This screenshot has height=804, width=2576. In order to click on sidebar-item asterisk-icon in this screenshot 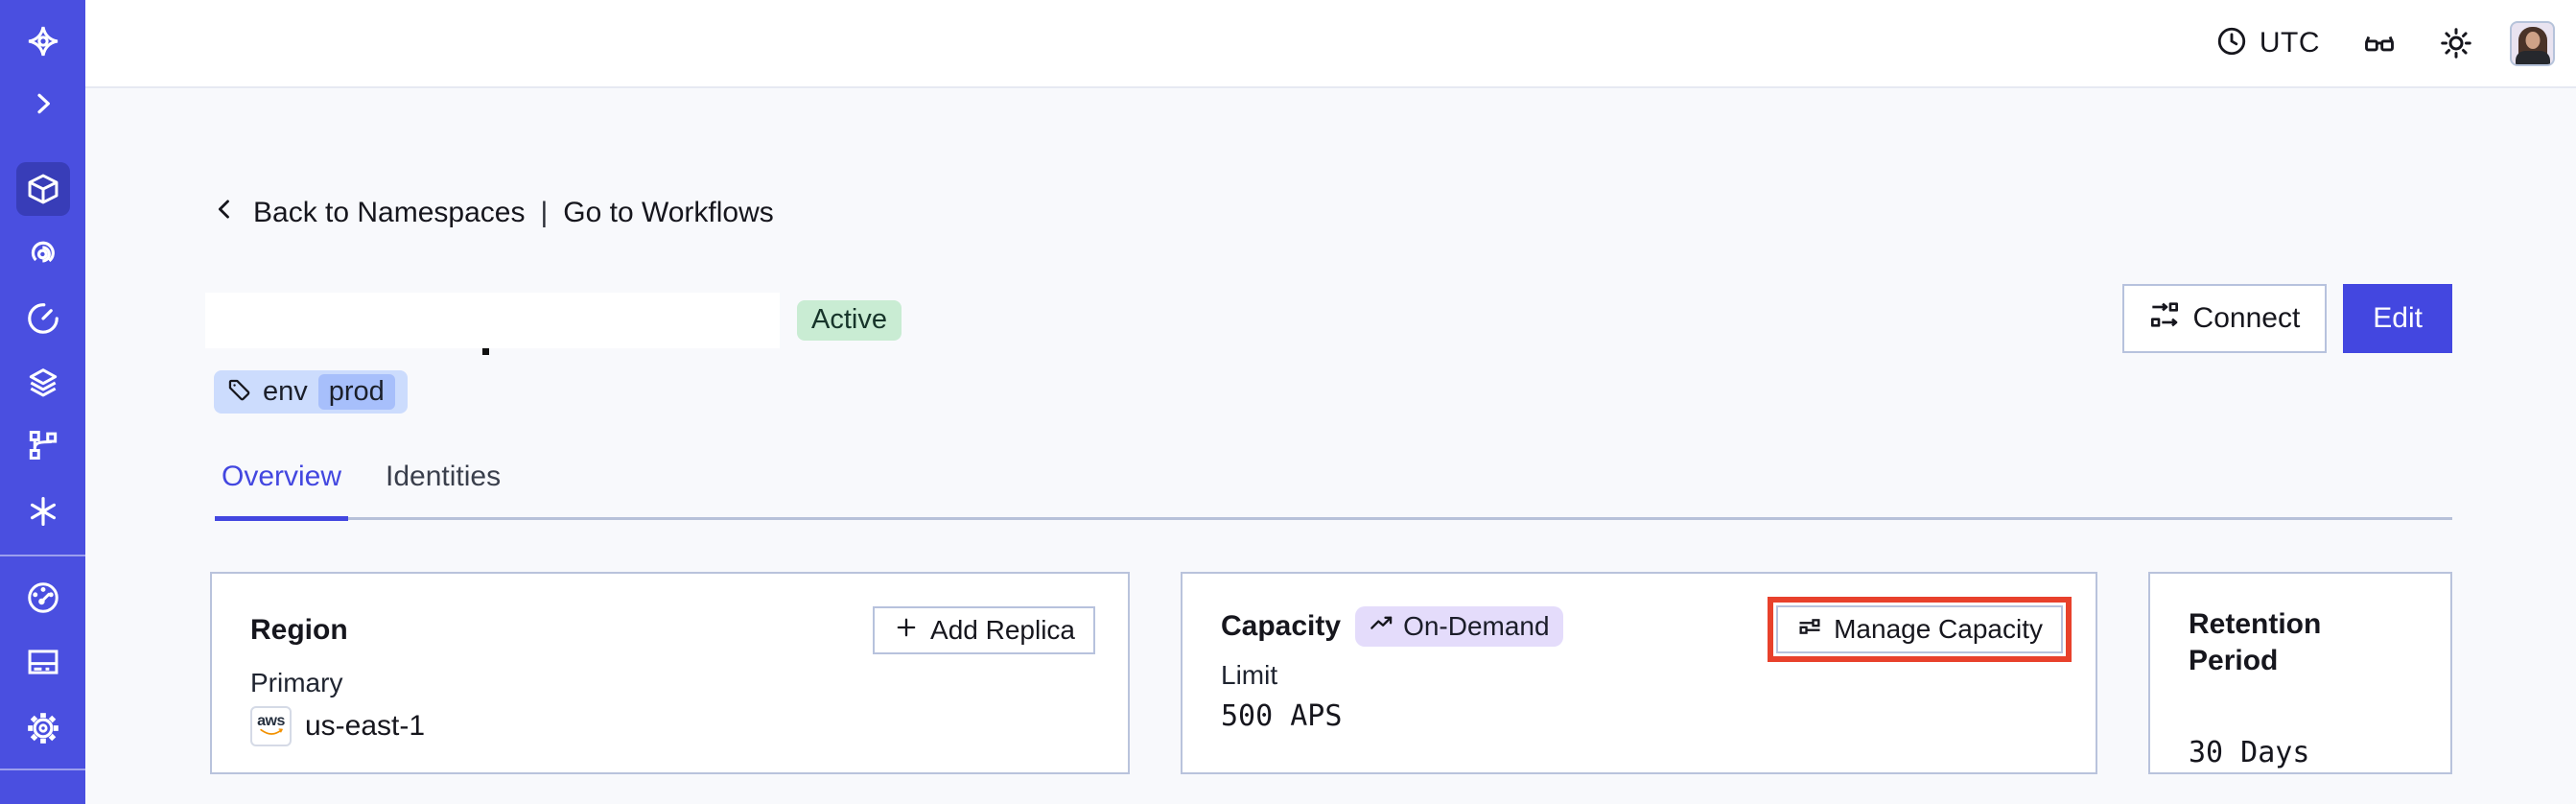, I will do `click(43, 512)`.